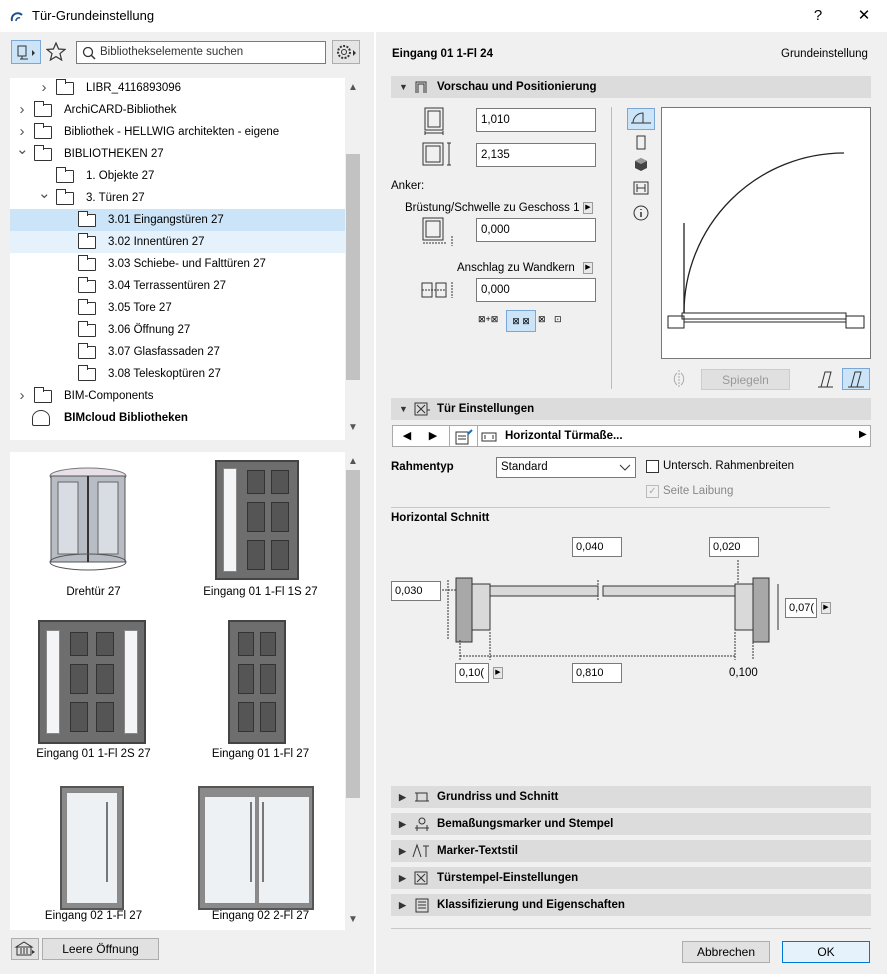 This screenshot has width=887, height=974. I want to click on tree-item: ⌄ BIBLIOTHEKEN 27, so click(177, 153).